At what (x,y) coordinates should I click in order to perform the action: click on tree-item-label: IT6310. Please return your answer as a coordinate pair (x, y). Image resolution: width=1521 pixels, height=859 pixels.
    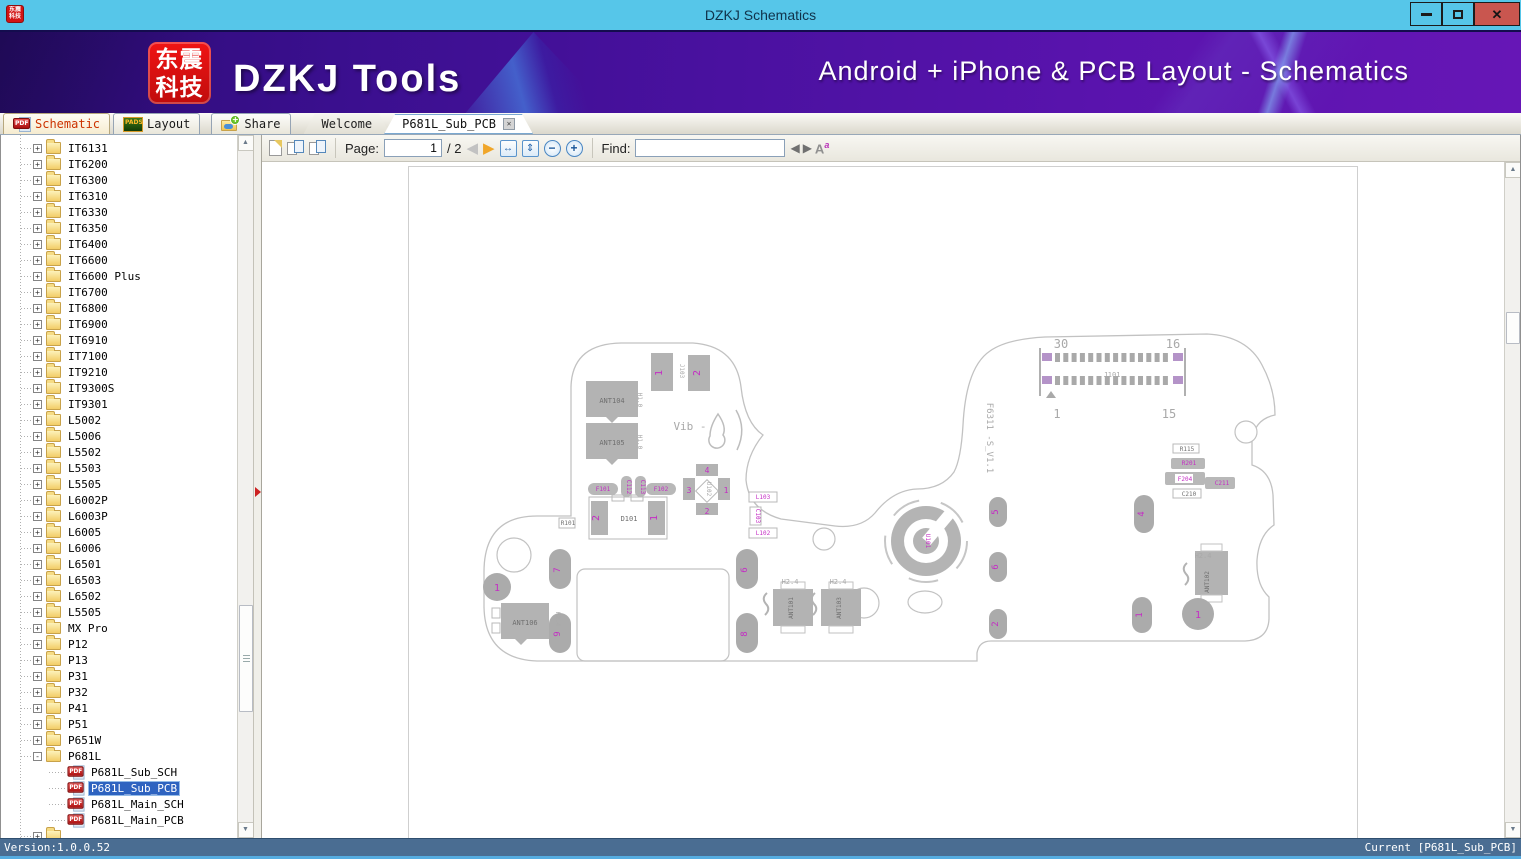
    Looking at the image, I should click on (88, 196).